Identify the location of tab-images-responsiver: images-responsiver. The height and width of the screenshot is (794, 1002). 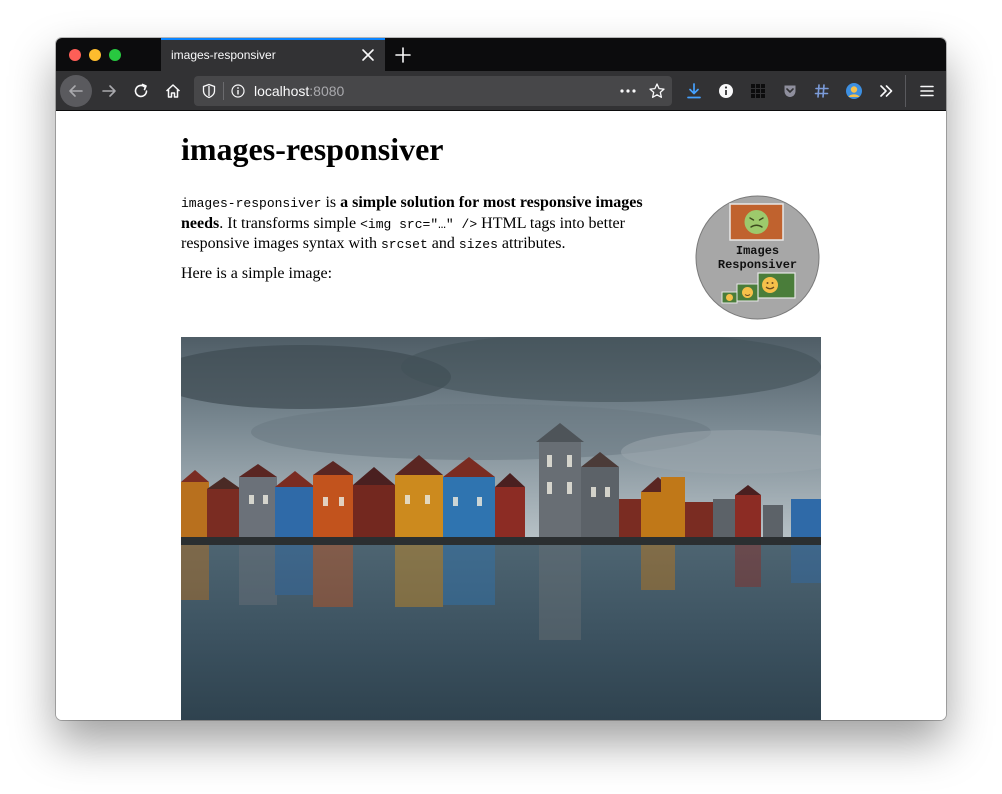
(273, 54).